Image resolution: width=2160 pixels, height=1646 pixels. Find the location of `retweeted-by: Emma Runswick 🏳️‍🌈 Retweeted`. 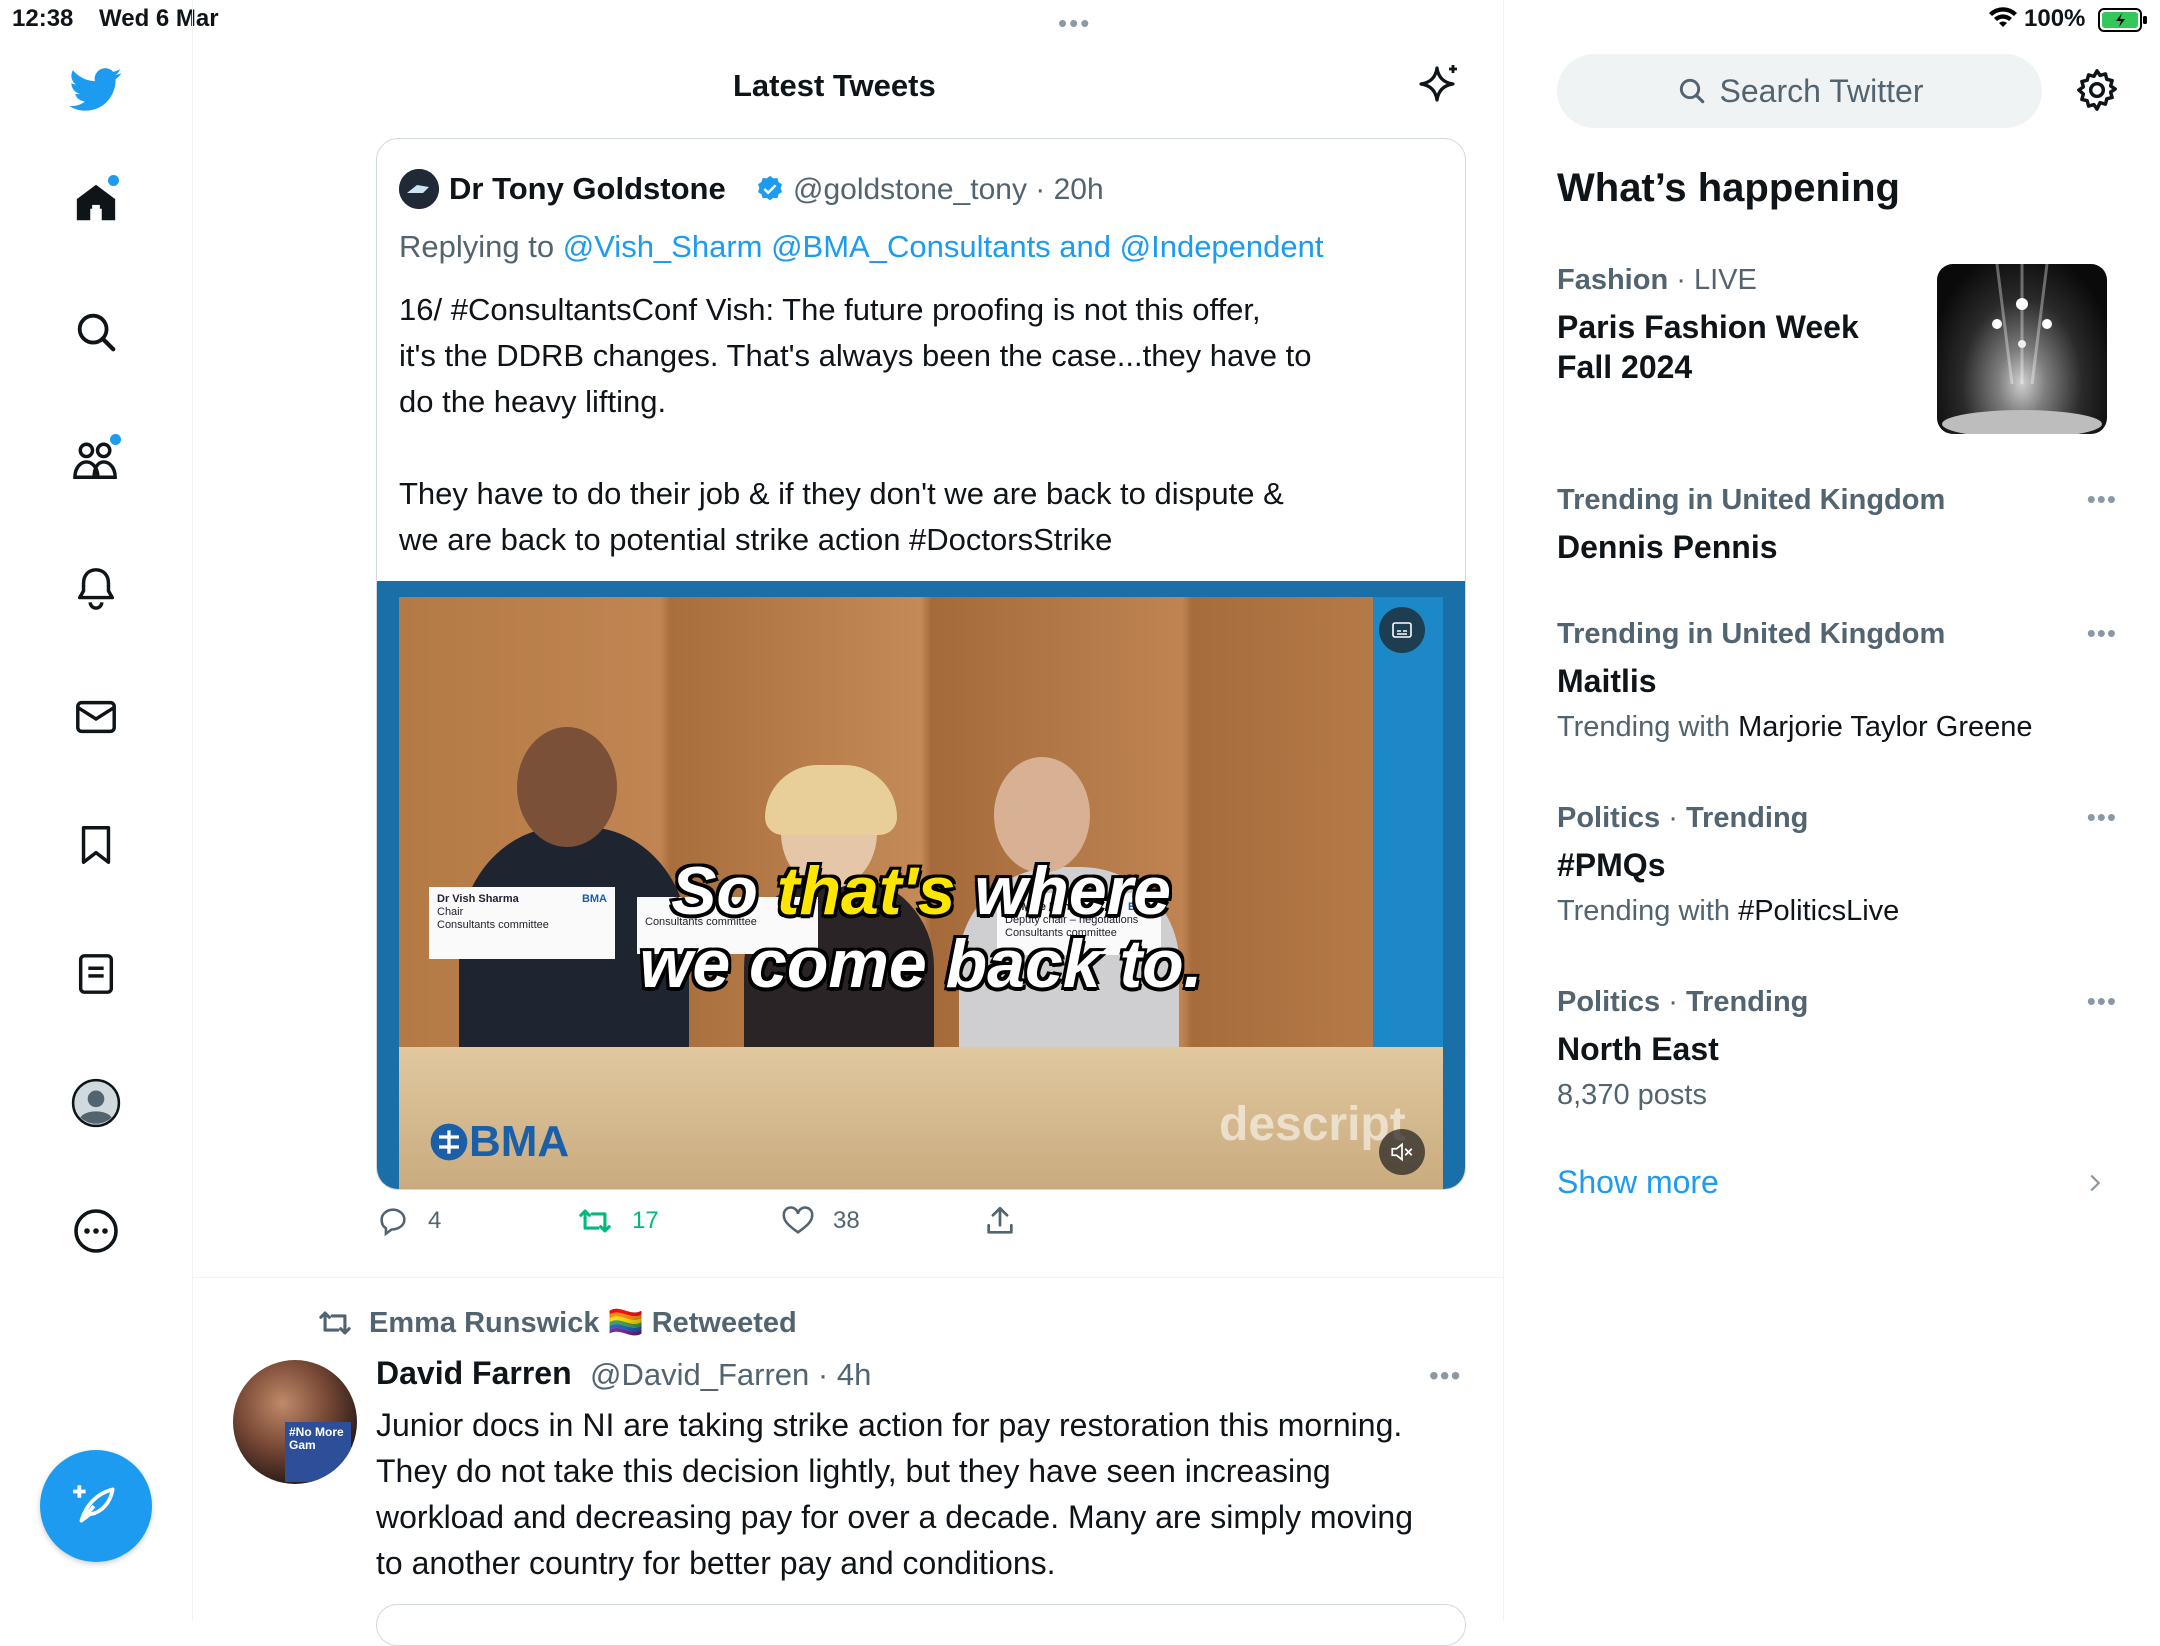

retweeted-by: Emma Runswick 🏳️‍🌈 Retweeted is located at coordinates (556, 1323).